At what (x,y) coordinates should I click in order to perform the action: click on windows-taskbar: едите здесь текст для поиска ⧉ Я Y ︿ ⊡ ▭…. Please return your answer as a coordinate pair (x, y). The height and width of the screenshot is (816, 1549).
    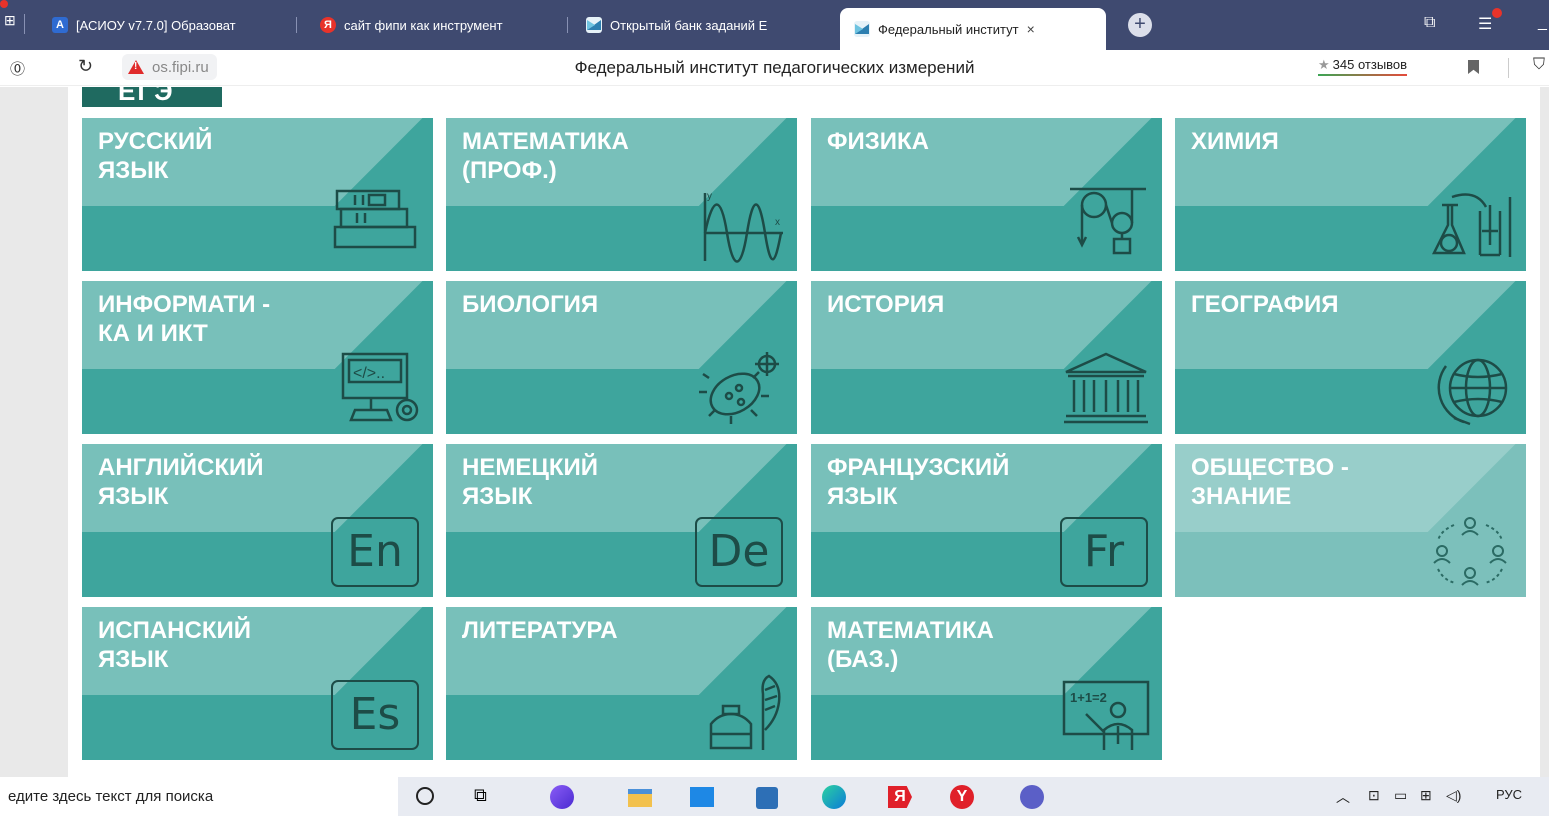
    Looking at the image, I should click on (774, 796).